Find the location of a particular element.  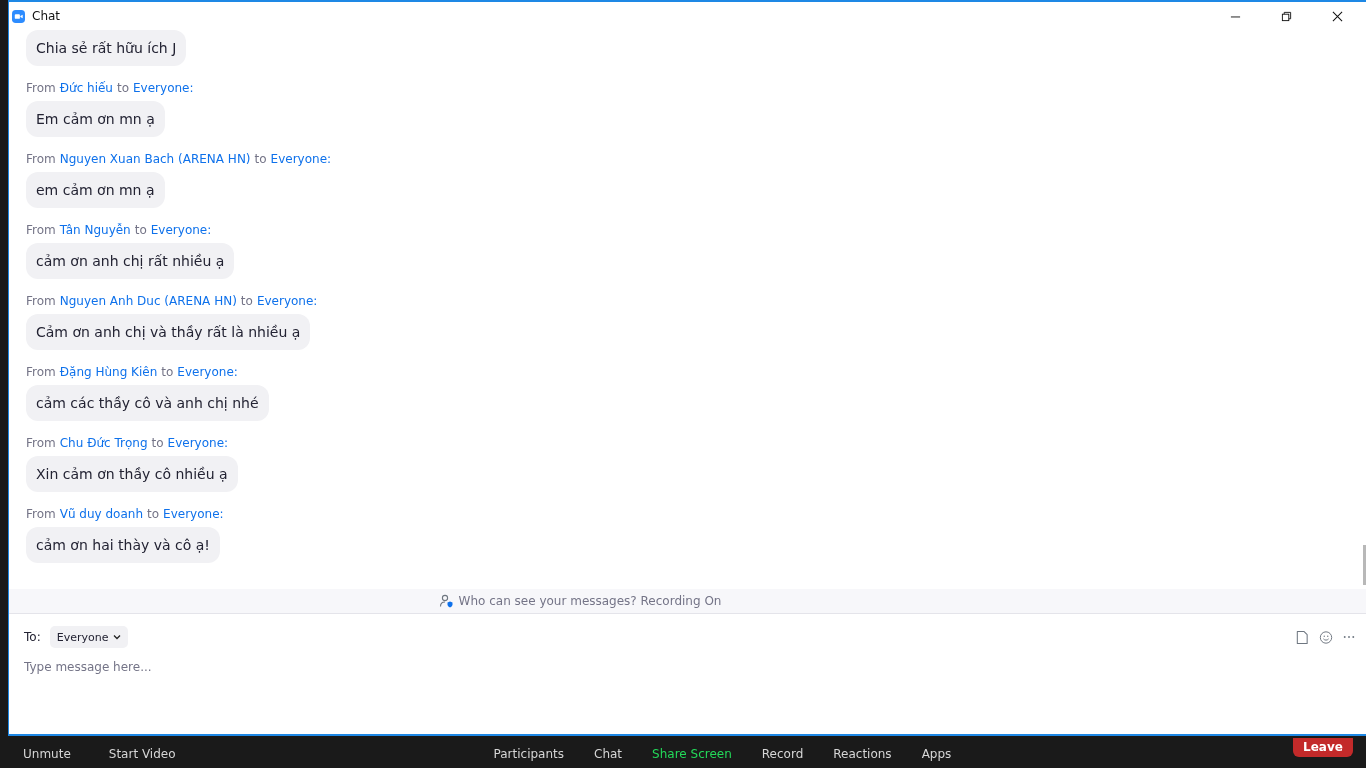

message-bubble: em cảm ơn mn ạ is located at coordinates (95, 190).